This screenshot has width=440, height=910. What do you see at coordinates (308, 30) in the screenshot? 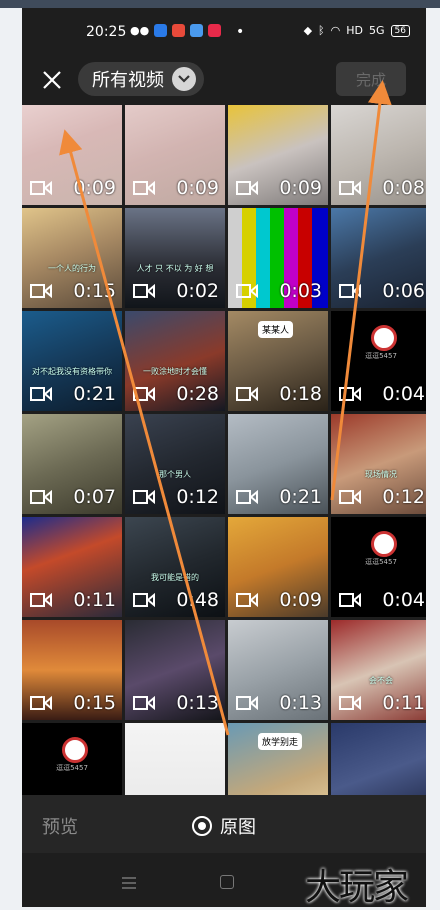
I see `drop-icon: ◆` at bounding box center [308, 30].